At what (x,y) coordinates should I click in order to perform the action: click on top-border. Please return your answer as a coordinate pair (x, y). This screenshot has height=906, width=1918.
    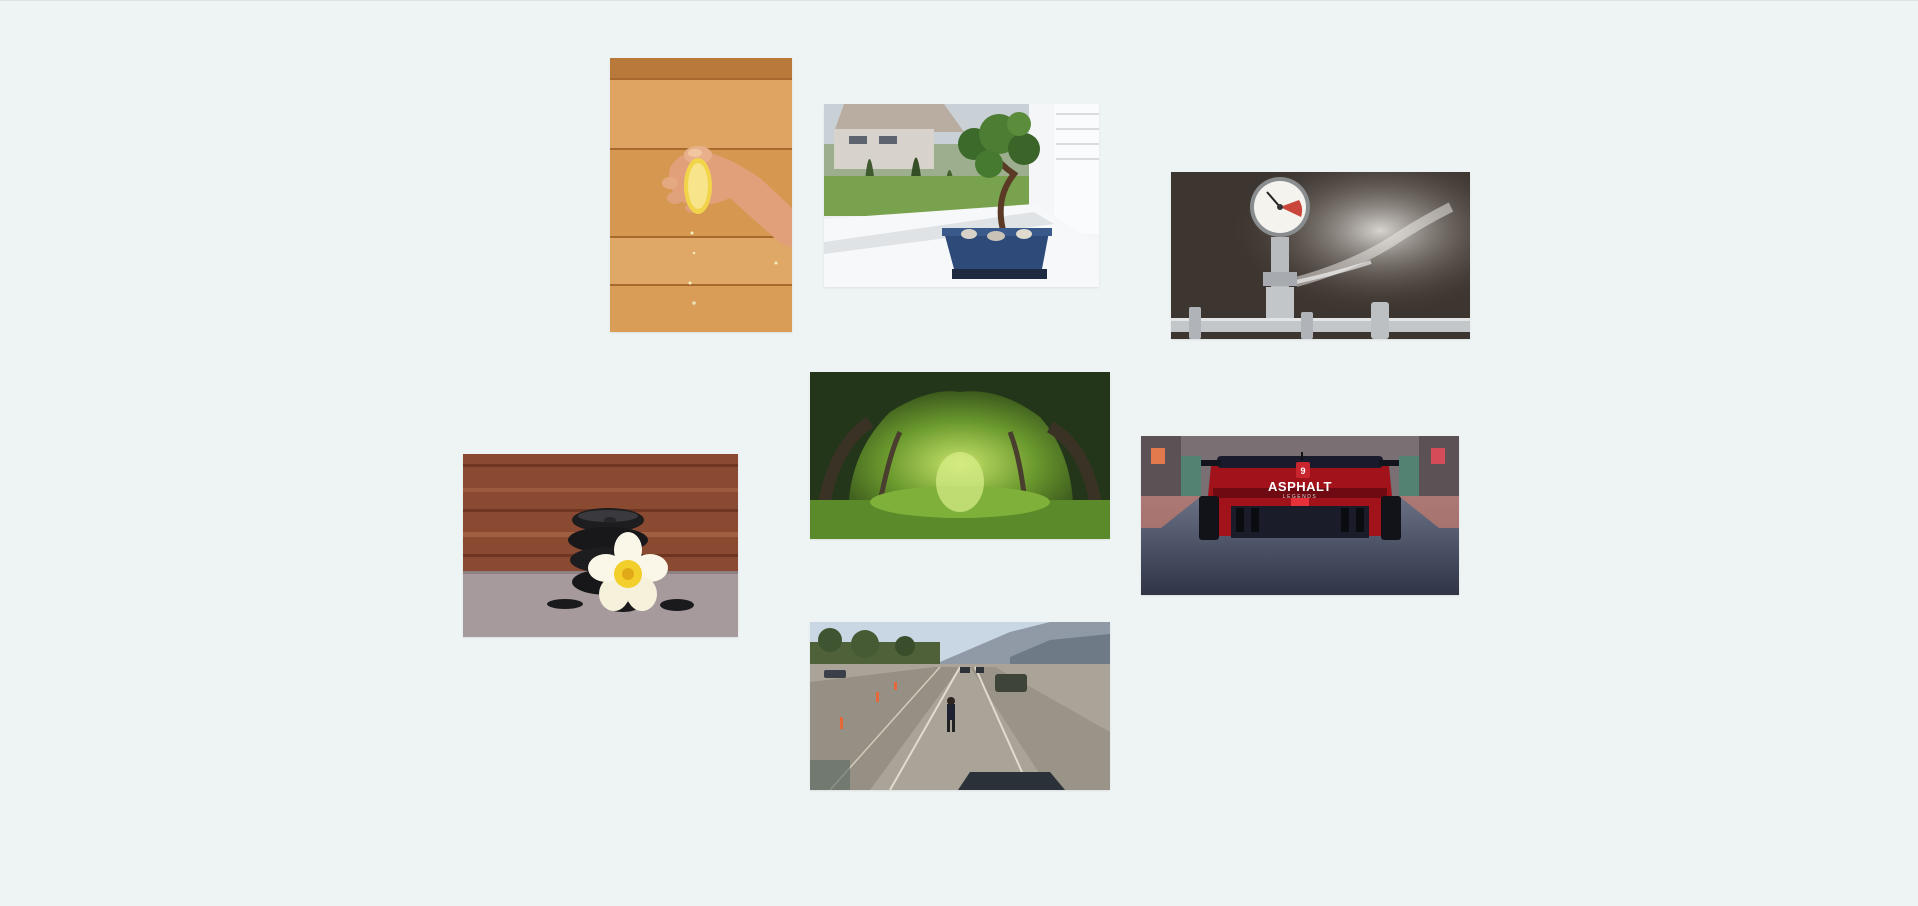
    Looking at the image, I should click on (959, 0).